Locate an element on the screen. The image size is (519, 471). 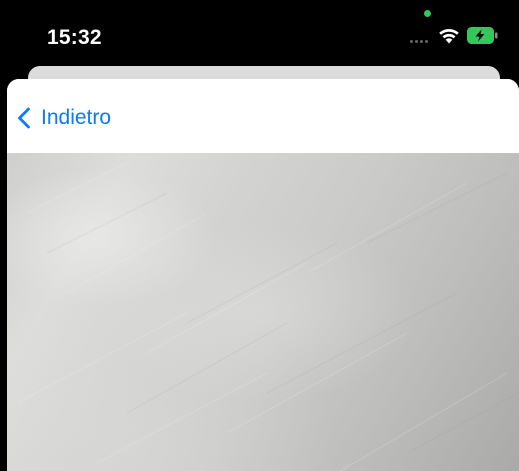
status-bar: 15:32 is located at coordinates (259, 35).